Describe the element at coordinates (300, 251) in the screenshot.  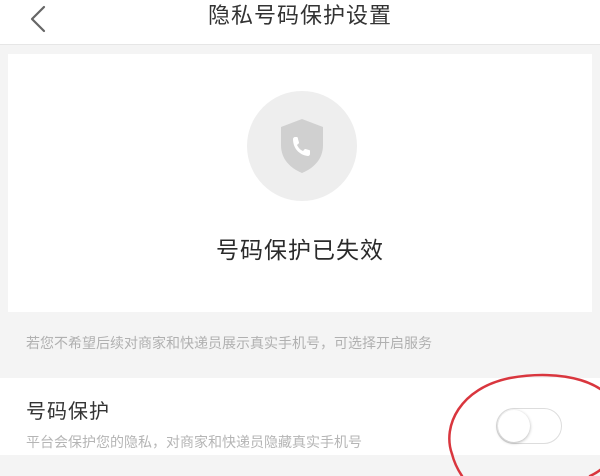
I see `protection-status-text: 号码保护已失效` at that location.